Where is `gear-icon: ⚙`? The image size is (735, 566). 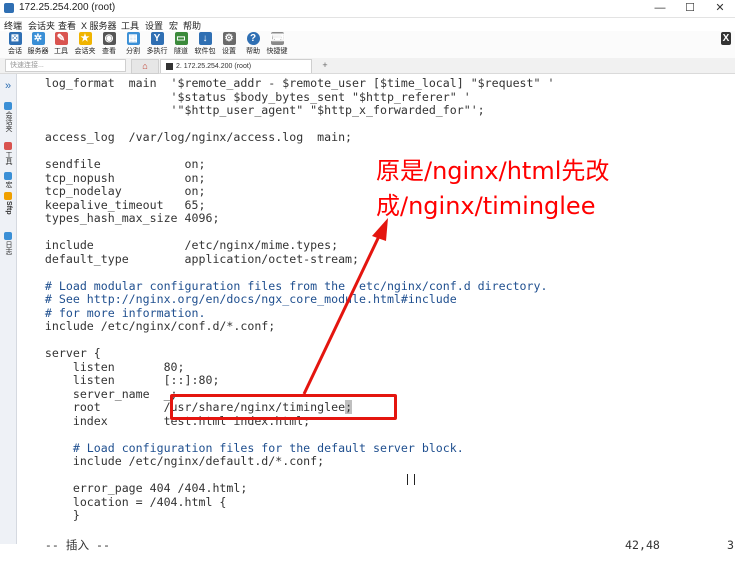 gear-icon: ⚙ is located at coordinates (229, 38).